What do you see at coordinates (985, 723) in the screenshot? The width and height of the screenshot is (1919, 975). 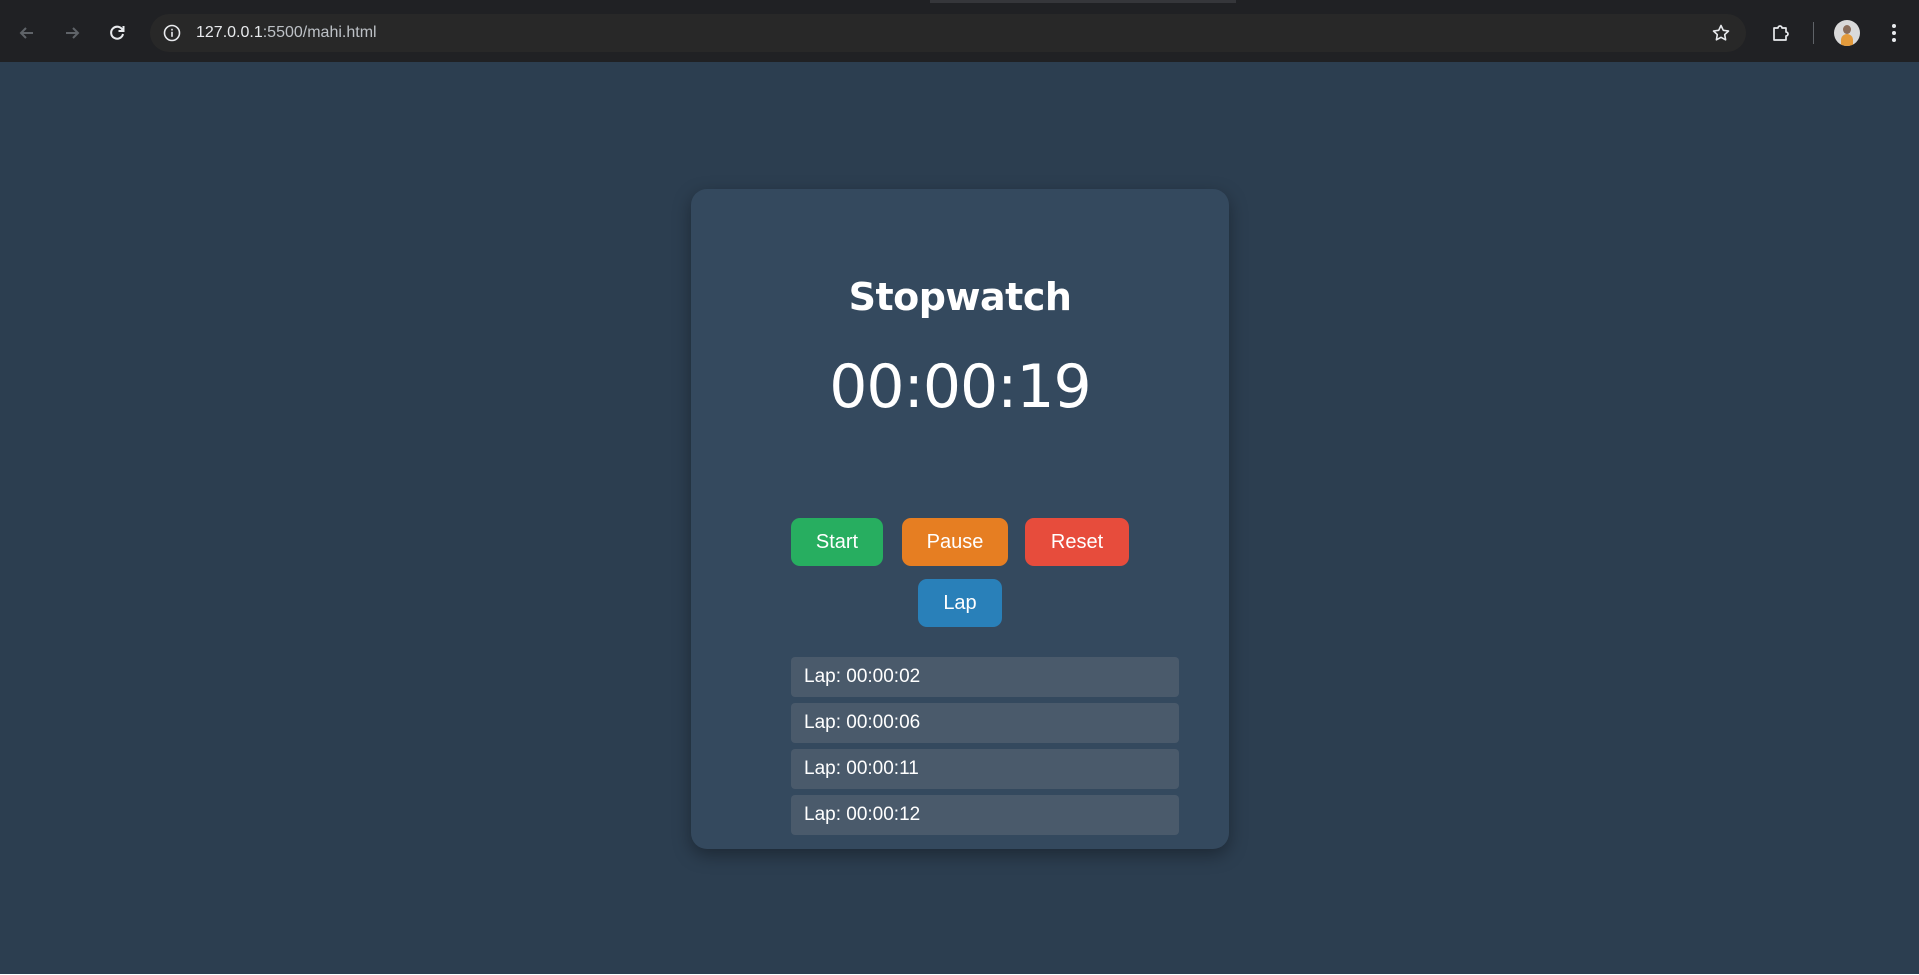 I see `lap-item: Lap: 00:00:06` at bounding box center [985, 723].